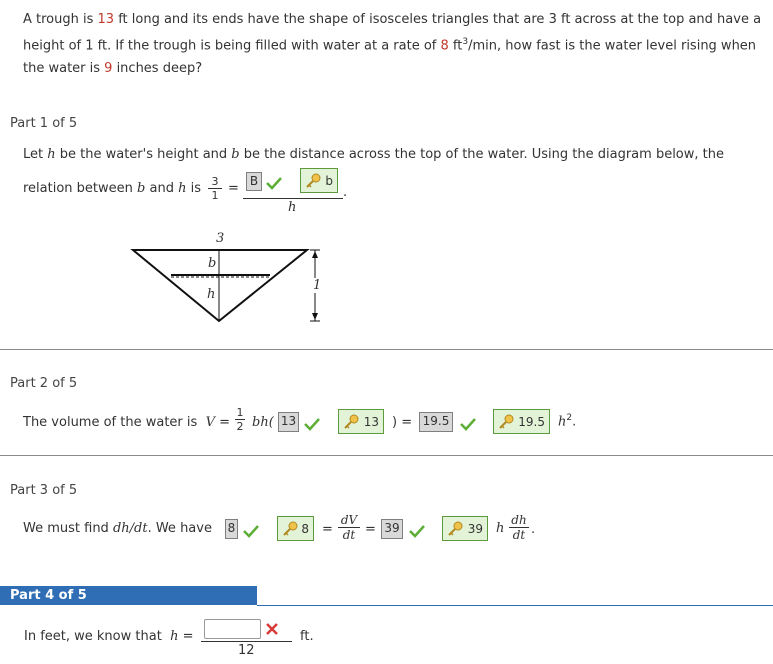 The height and width of the screenshot is (664, 773). Describe the element at coordinates (263, 422) in the screenshot. I see `part2-bh: bh(` at that location.